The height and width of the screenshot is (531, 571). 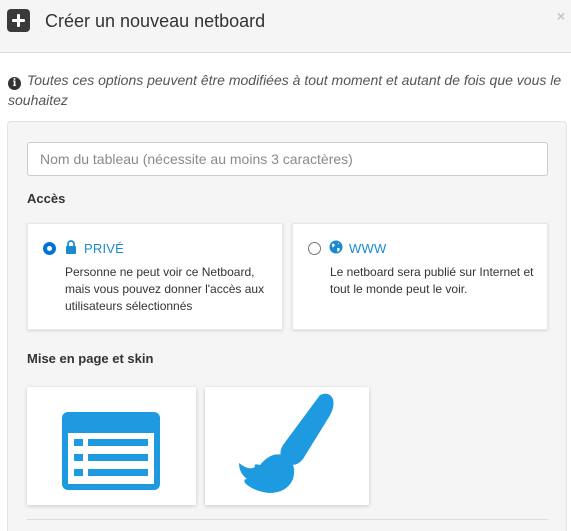 I want to click on skin-option-brush, so click(x=287, y=446).